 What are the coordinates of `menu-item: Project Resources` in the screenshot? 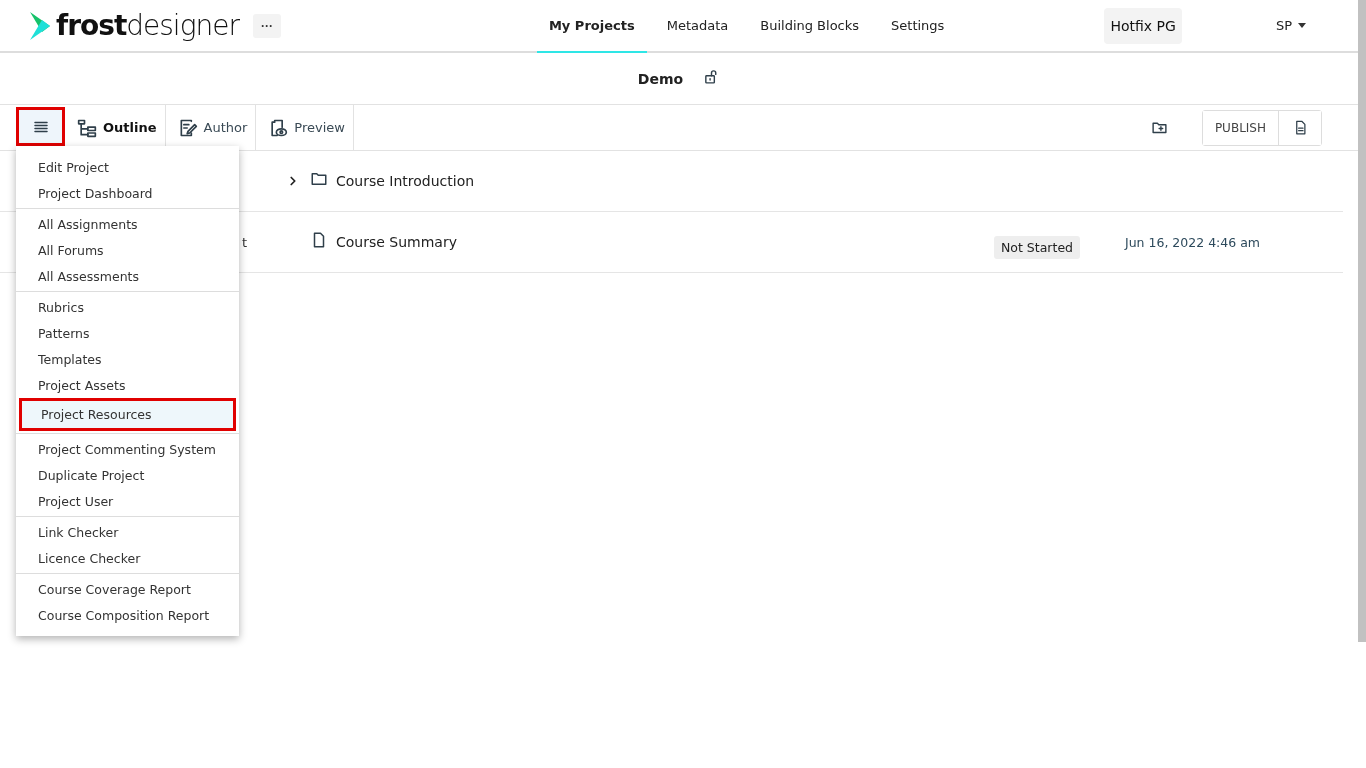 It's located at (127, 414).